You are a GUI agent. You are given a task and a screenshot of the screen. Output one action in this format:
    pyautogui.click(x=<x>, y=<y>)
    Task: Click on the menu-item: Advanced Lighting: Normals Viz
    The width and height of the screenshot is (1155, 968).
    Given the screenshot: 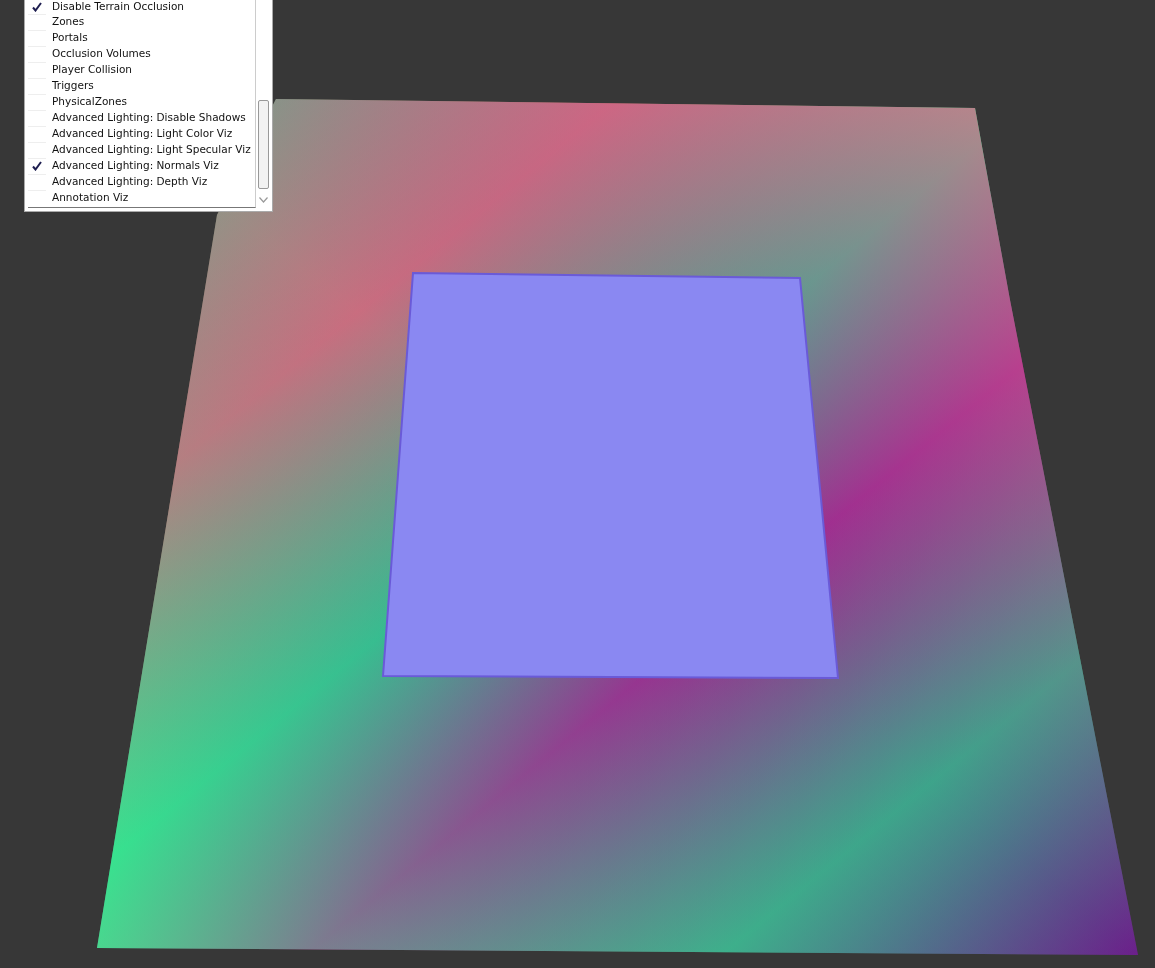 What is the action you would take?
    pyautogui.click(x=141, y=165)
    